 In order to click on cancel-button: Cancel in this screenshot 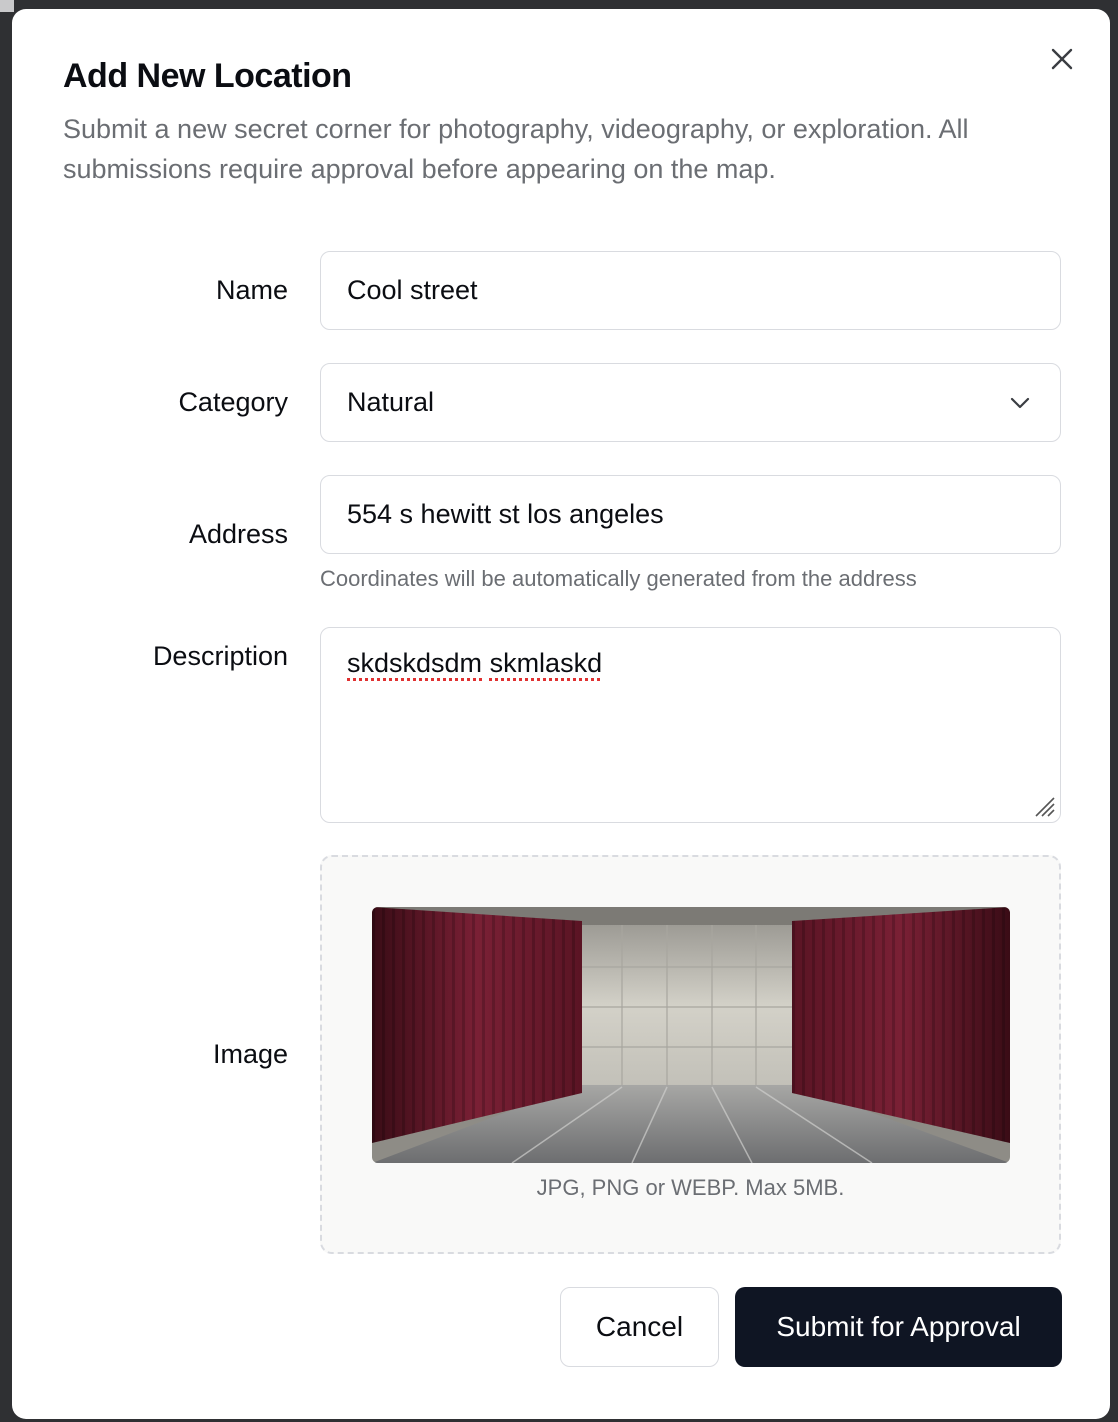, I will do `click(639, 1327)`.